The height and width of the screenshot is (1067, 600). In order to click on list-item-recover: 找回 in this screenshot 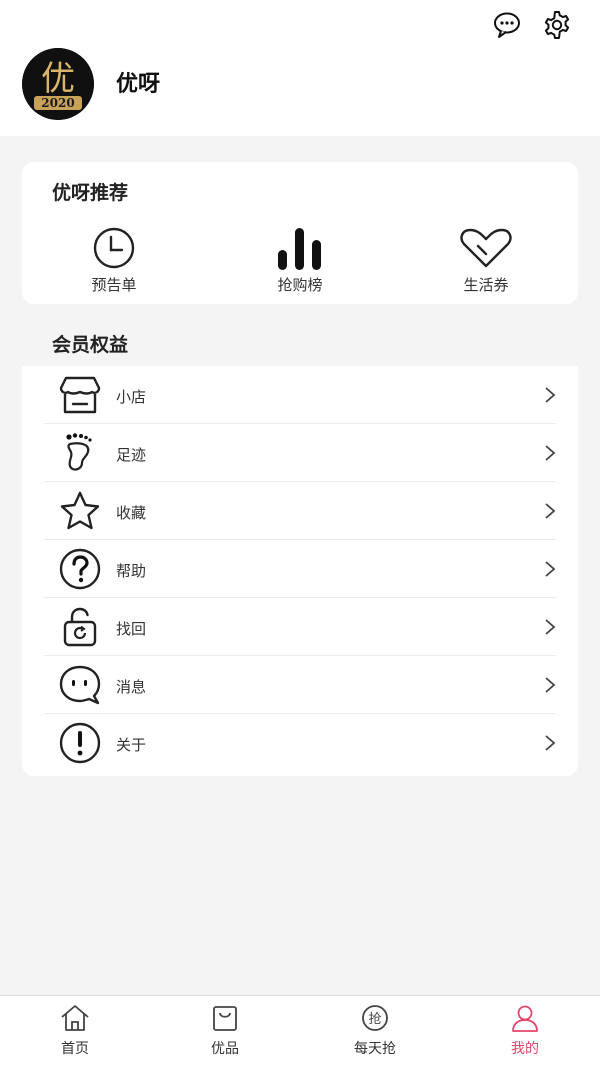, I will do `click(300, 627)`.